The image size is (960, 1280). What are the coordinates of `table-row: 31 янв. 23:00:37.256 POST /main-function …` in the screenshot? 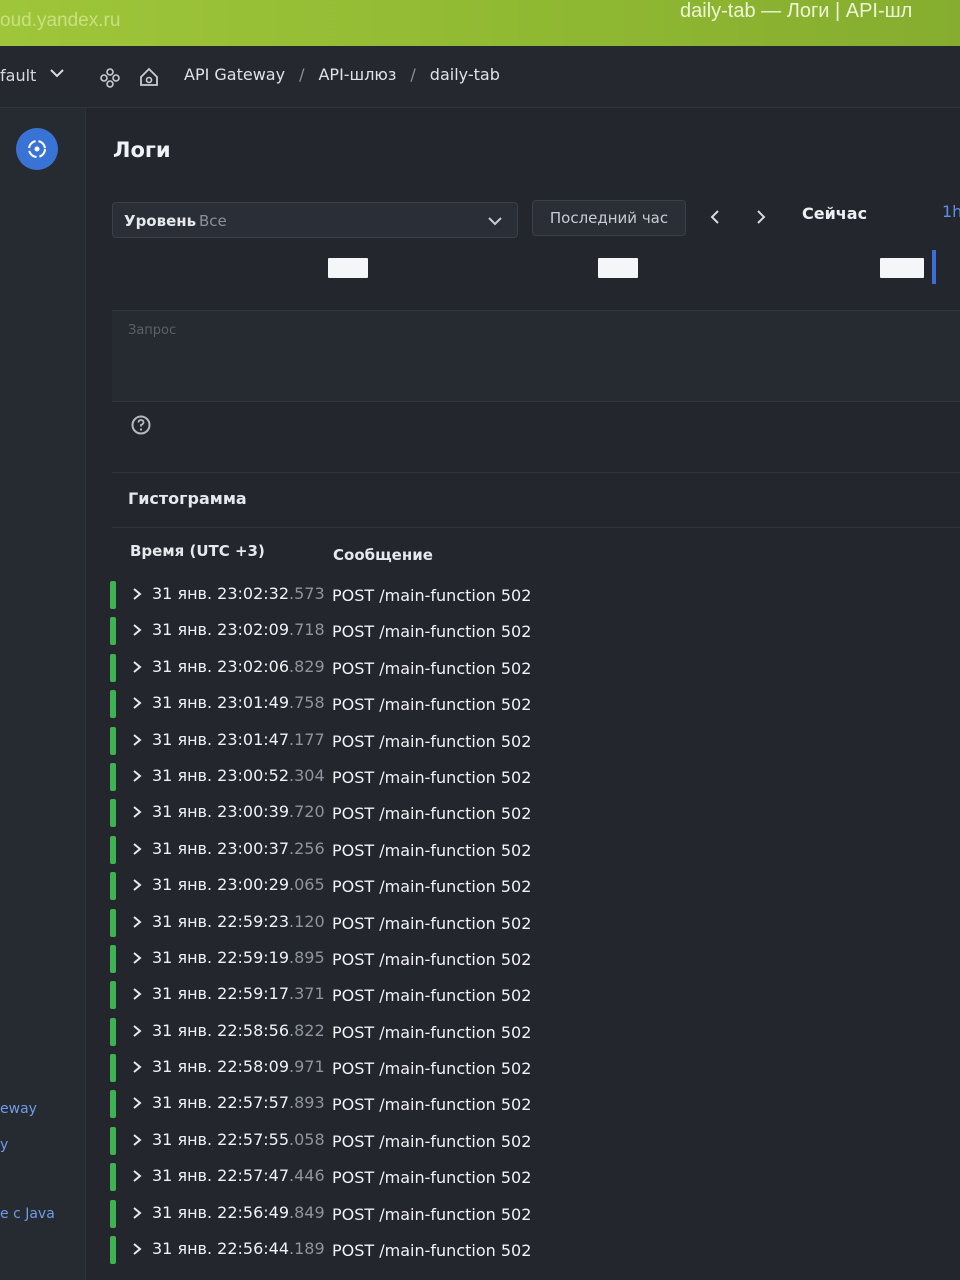 It's located at (530, 851).